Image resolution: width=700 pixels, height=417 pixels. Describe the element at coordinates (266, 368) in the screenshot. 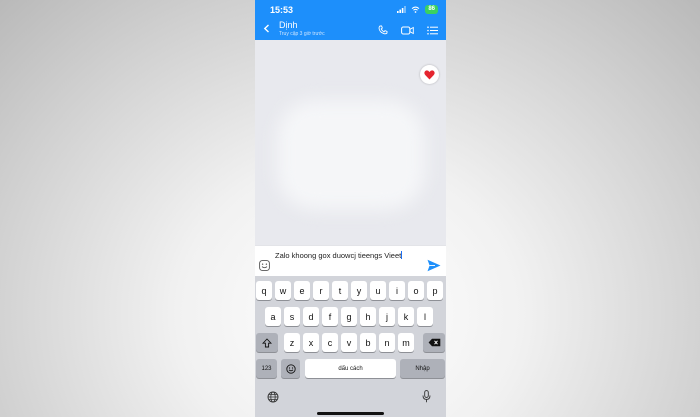

I see `numbers-key: 123` at that location.